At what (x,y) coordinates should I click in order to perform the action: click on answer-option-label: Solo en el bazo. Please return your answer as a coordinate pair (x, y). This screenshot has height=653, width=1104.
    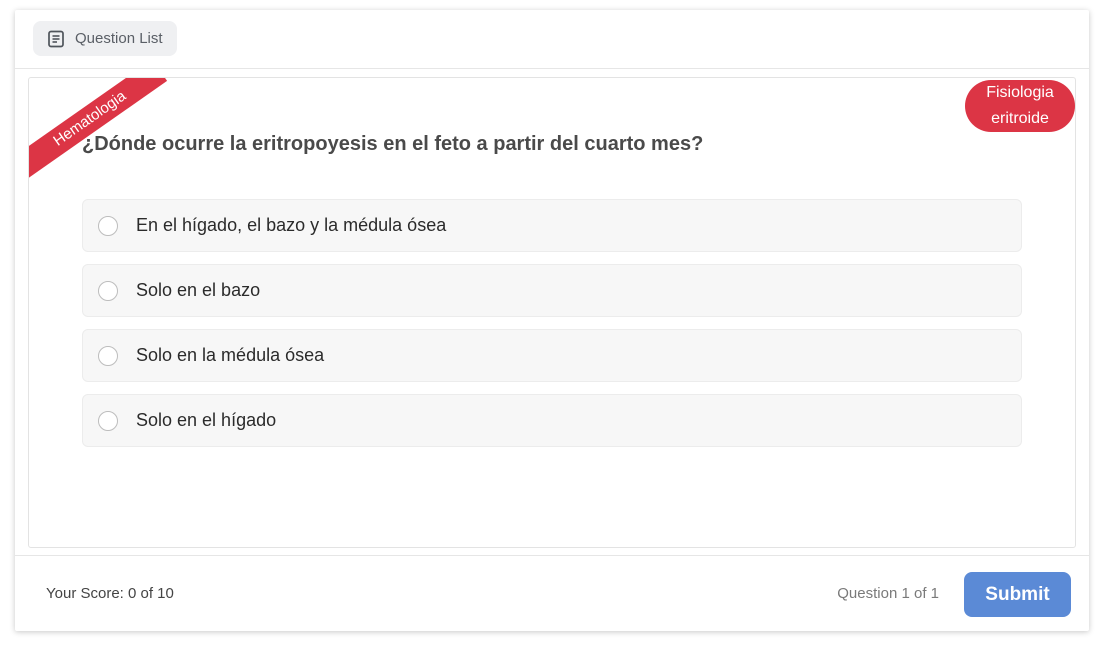
    Looking at the image, I should click on (198, 290).